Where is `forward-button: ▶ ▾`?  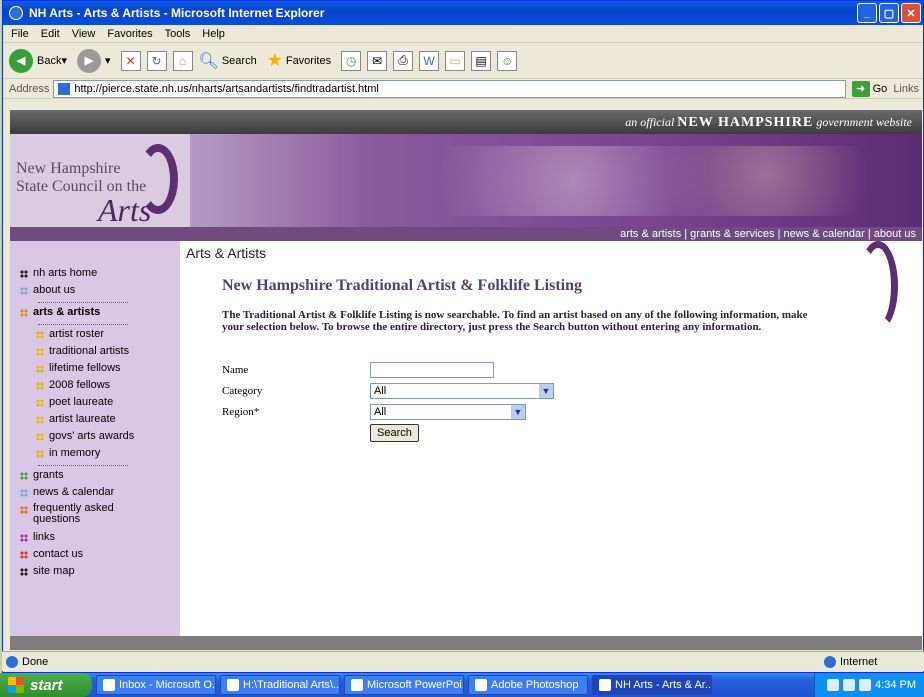 forward-button: ▶ ▾ is located at coordinates (94, 60).